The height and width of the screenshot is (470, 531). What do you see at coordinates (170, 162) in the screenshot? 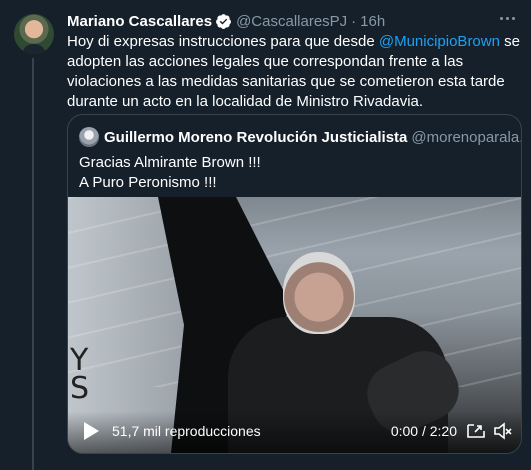
I see `quoted-text-line1: Gracias Almirante Brown !!!` at bounding box center [170, 162].